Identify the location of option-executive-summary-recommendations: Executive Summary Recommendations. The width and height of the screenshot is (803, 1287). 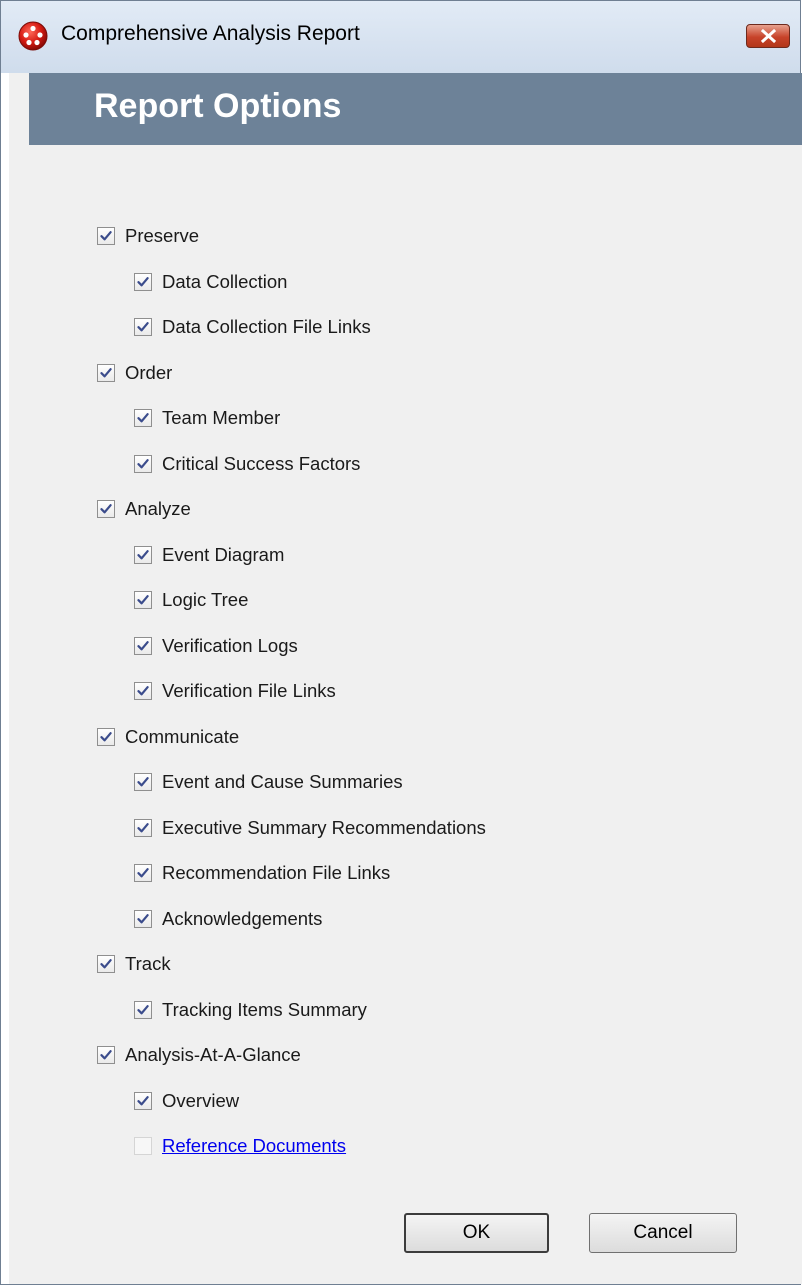
(310, 828).